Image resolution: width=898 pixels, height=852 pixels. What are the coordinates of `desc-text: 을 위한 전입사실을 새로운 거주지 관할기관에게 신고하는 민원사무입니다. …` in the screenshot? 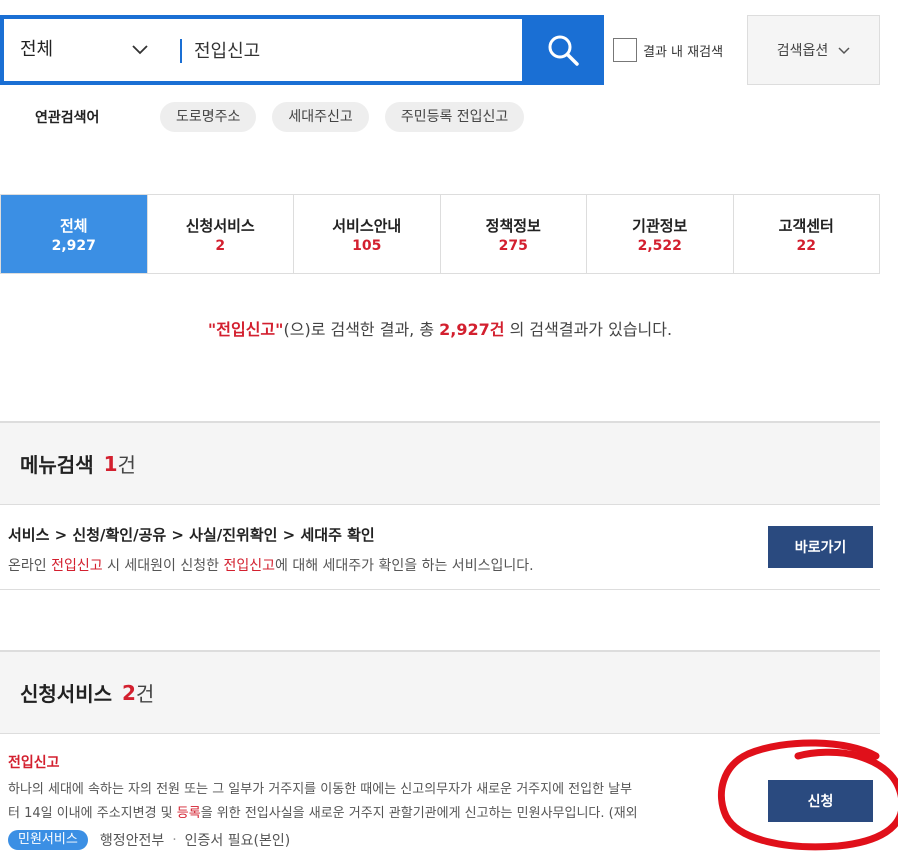 It's located at (419, 813).